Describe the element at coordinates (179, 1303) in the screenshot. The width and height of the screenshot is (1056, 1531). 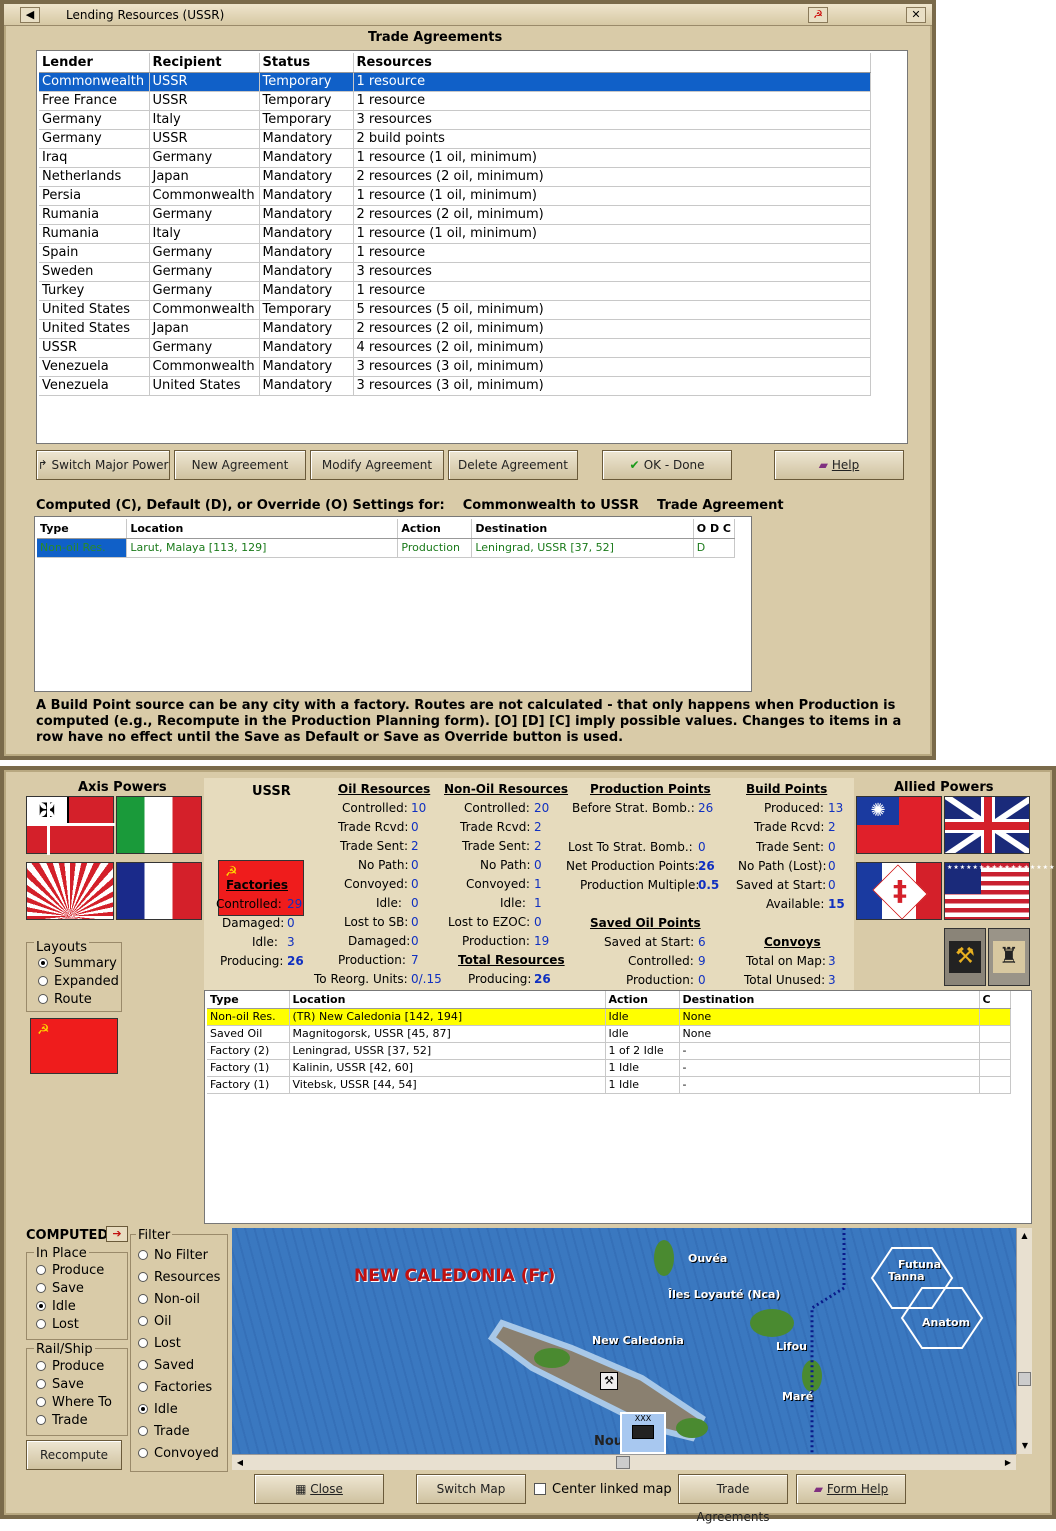
I see `filter-non-oil-radio: Non-oil` at that location.